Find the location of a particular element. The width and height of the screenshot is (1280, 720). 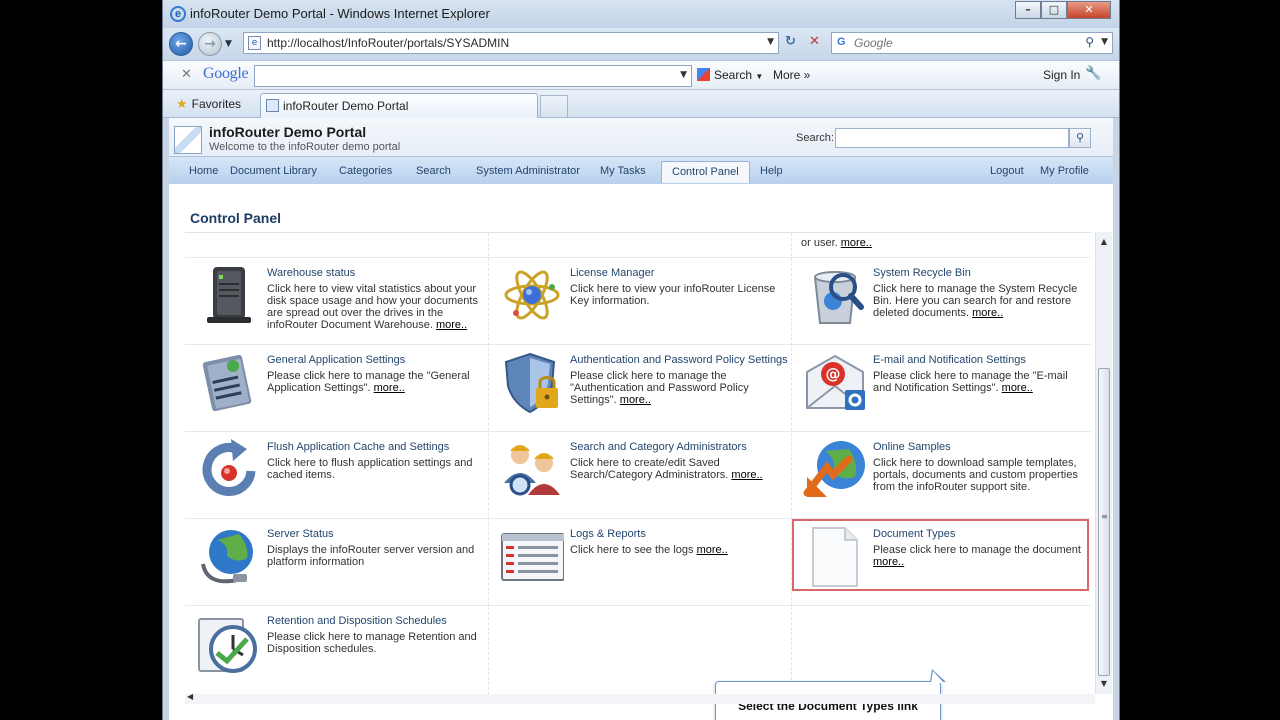

nav-my-tasks: My Tasks is located at coordinates (623, 171).